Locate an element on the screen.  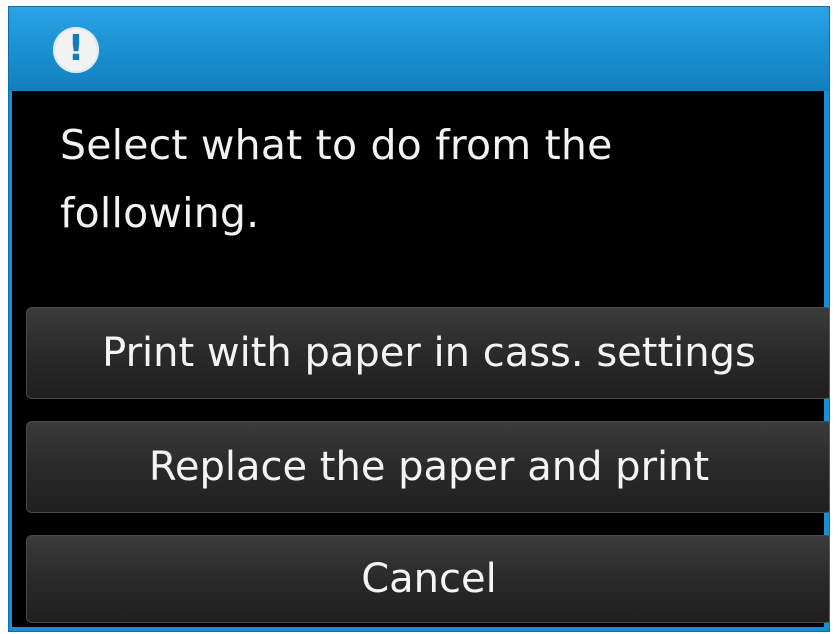
print-with-cassette-settings-button: Print with paper in cass. settings is located at coordinates (427, 353).